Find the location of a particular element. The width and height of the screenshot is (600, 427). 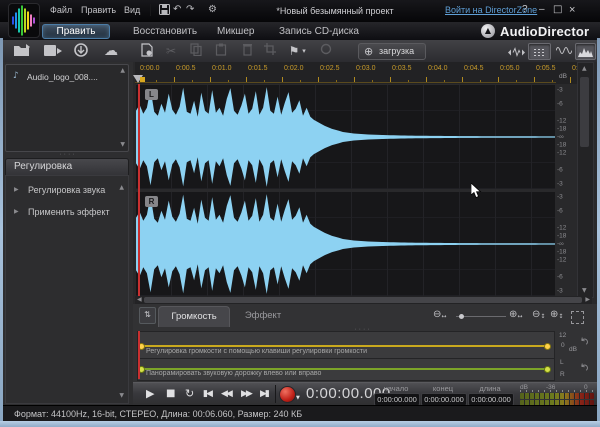

paste-icon is located at coordinates (221, 51).